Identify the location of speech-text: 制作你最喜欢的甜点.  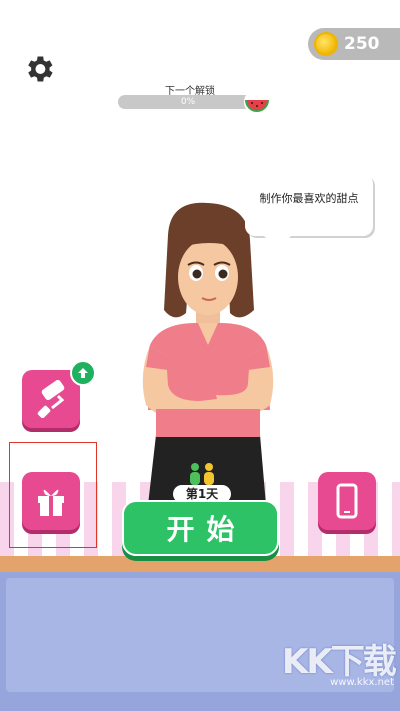
(309, 198).